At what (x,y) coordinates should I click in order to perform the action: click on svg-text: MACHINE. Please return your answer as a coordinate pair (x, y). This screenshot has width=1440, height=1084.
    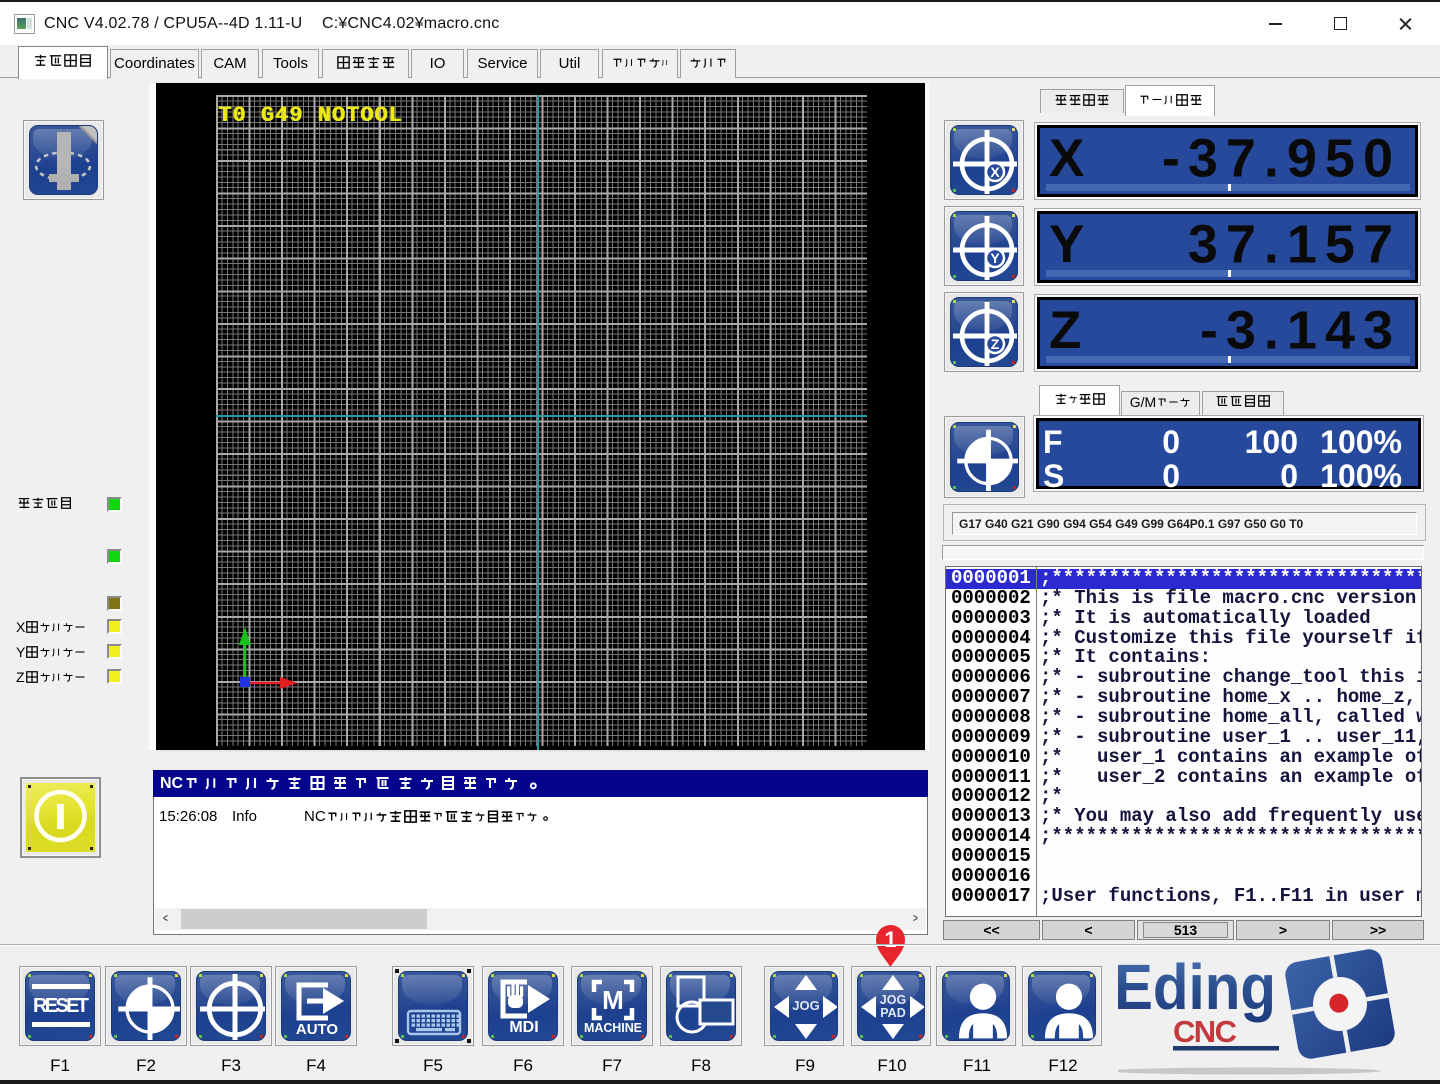
    Looking at the image, I should click on (613, 1028).